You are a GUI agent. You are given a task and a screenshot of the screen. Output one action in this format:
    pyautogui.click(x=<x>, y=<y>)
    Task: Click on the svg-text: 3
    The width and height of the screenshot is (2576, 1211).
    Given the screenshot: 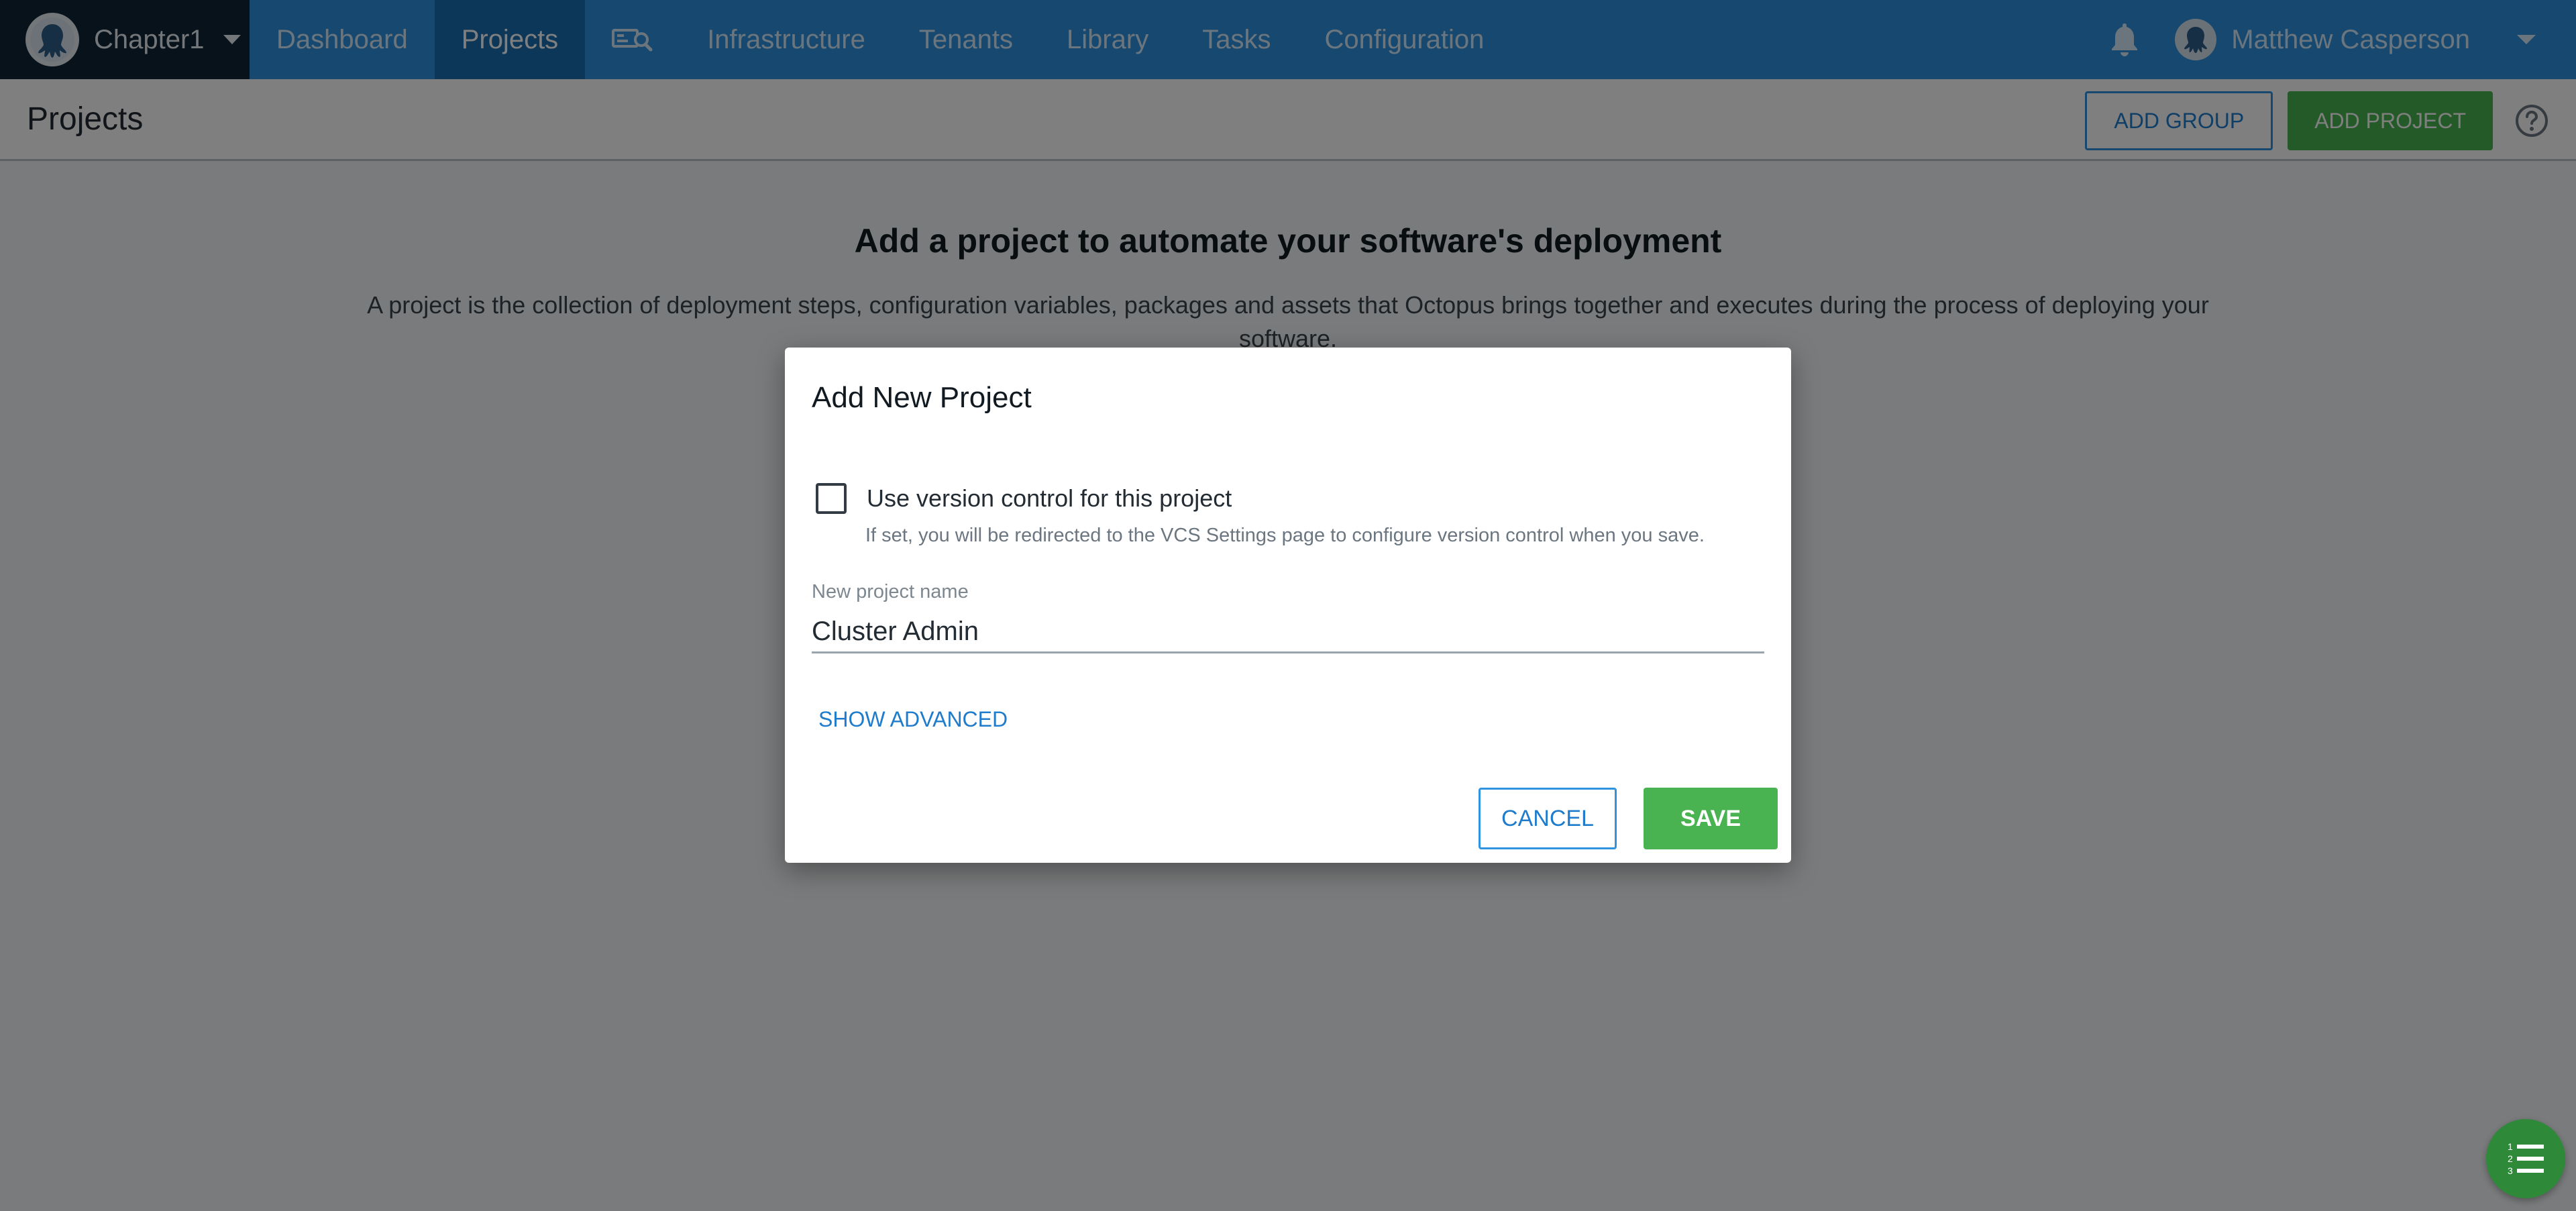 What is the action you would take?
    pyautogui.click(x=2510, y=1170)
    